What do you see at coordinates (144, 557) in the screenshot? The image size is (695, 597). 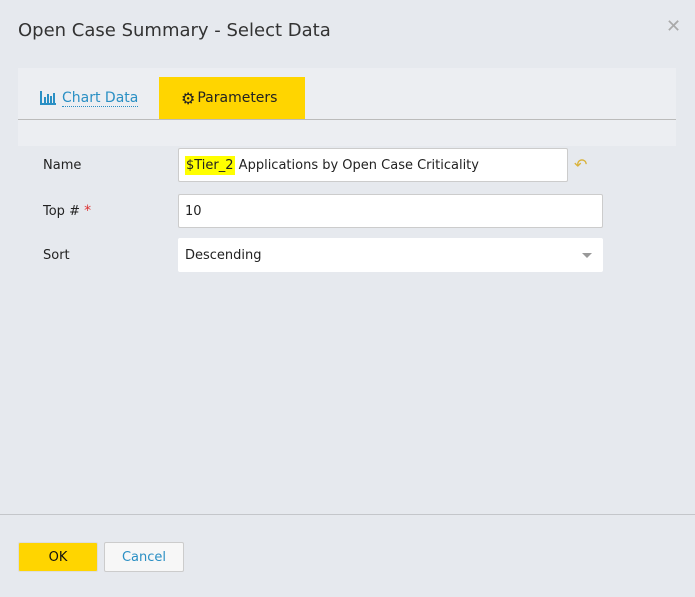 I see `cancel-button: Cancel` at bounding box center [144, 557].